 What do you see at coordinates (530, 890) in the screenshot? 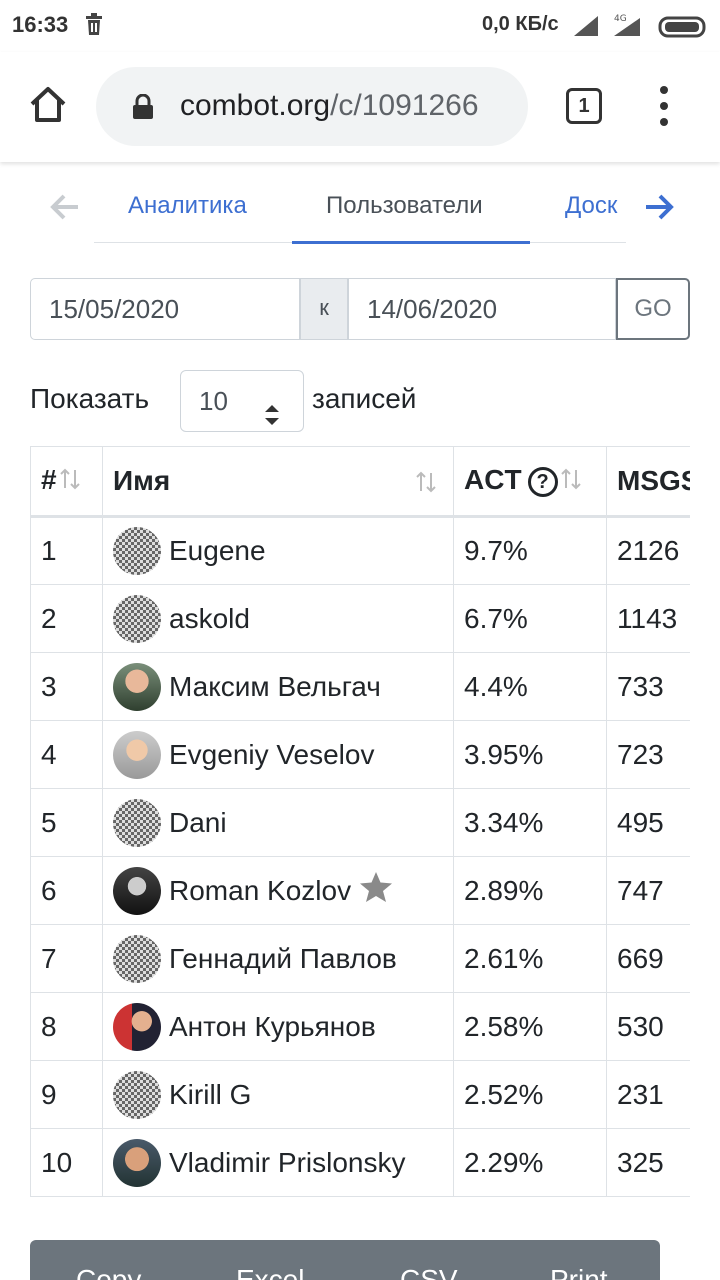
I see `cell-act: 2.89%` at bounding box center [530, 890].